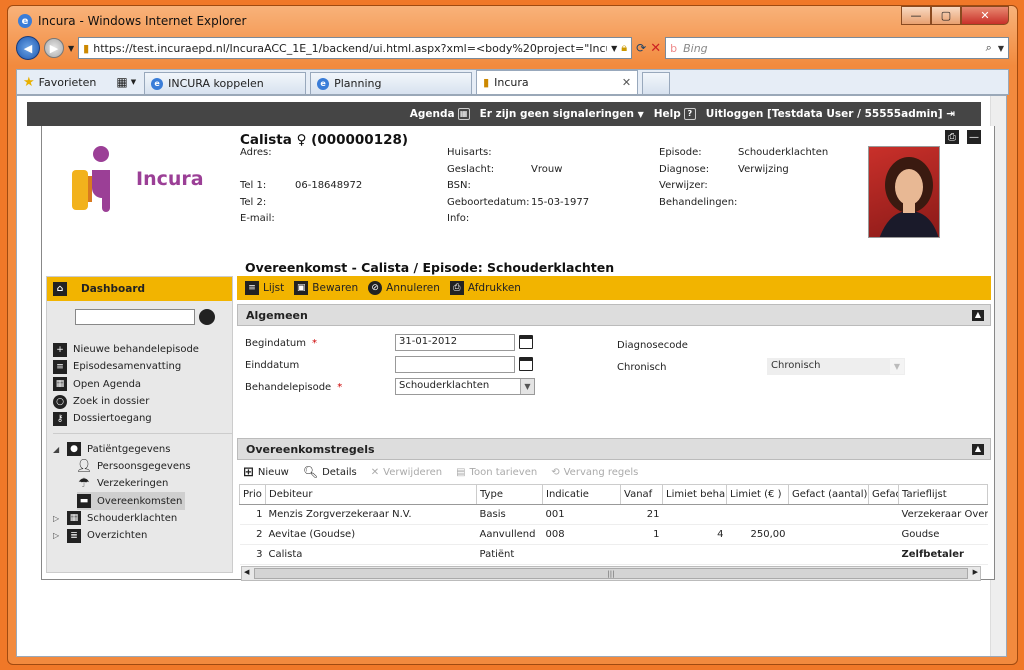 This screenshot has width=1024, height=670. What do you see at coordinates (391, 83) in the screenshot?
I see `tab-planning: e Planning` at bounding box center [391, 83].